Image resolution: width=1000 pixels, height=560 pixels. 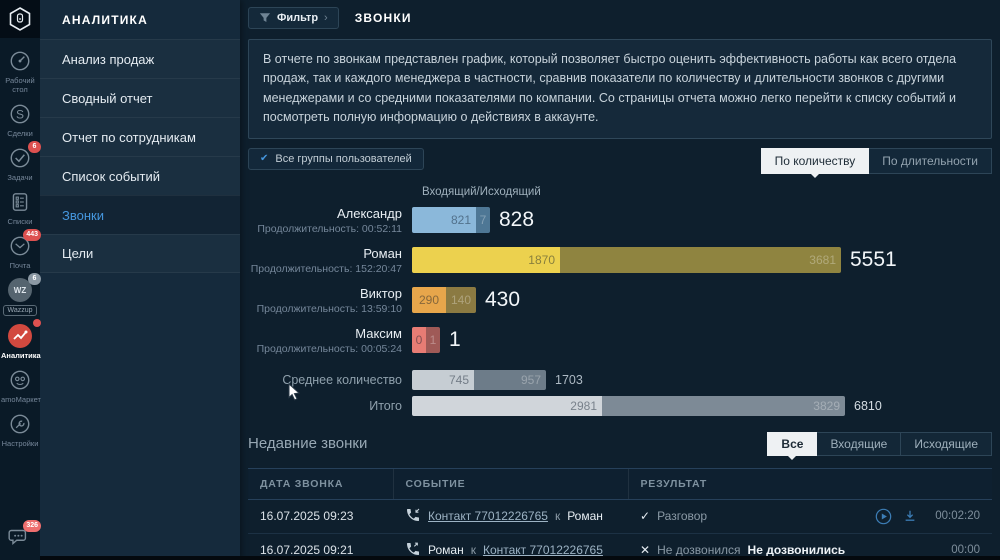 What do you see at coordinates (32, 526) in the screenshot?
I see `chat-badge: 326` at bounding box center [32, 526].